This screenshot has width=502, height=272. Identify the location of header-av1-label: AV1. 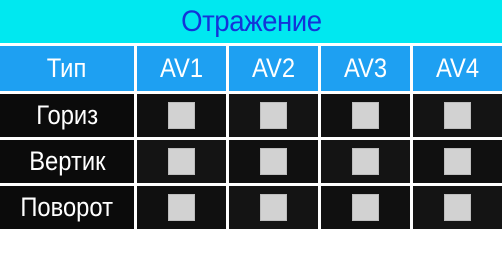
(181, 68).